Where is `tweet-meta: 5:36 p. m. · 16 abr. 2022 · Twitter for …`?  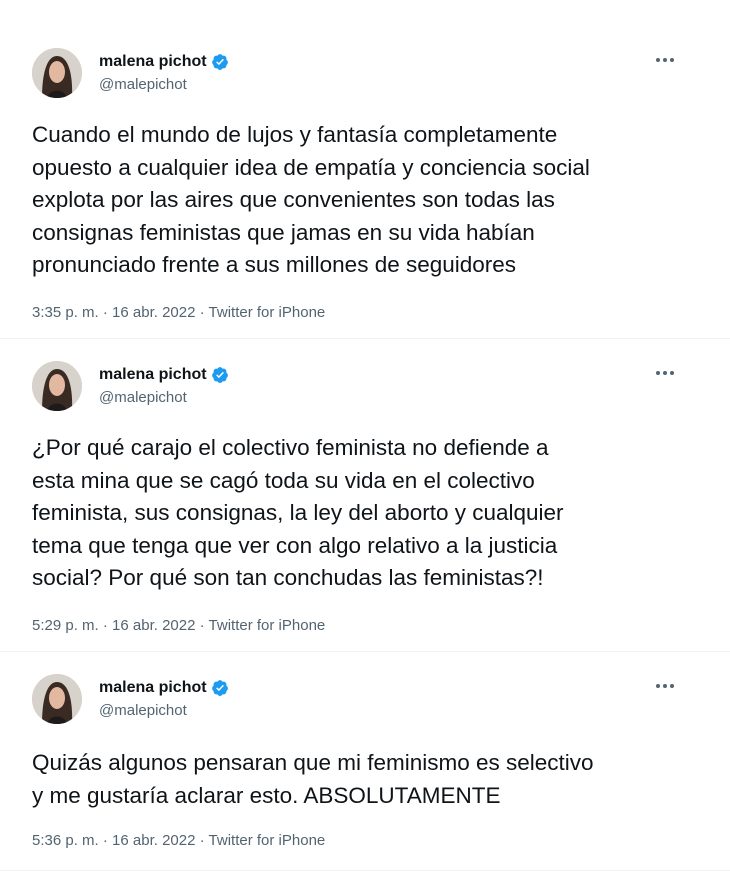
tweet-meta: 5:36 p. m. · 16 abr. 2022 · Twitter for … is located at coordinates (178, 840).